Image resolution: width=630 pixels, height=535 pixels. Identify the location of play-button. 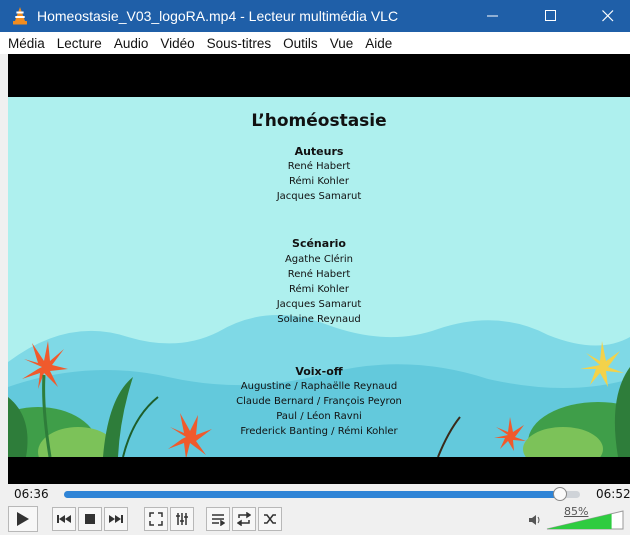
(23, 519).